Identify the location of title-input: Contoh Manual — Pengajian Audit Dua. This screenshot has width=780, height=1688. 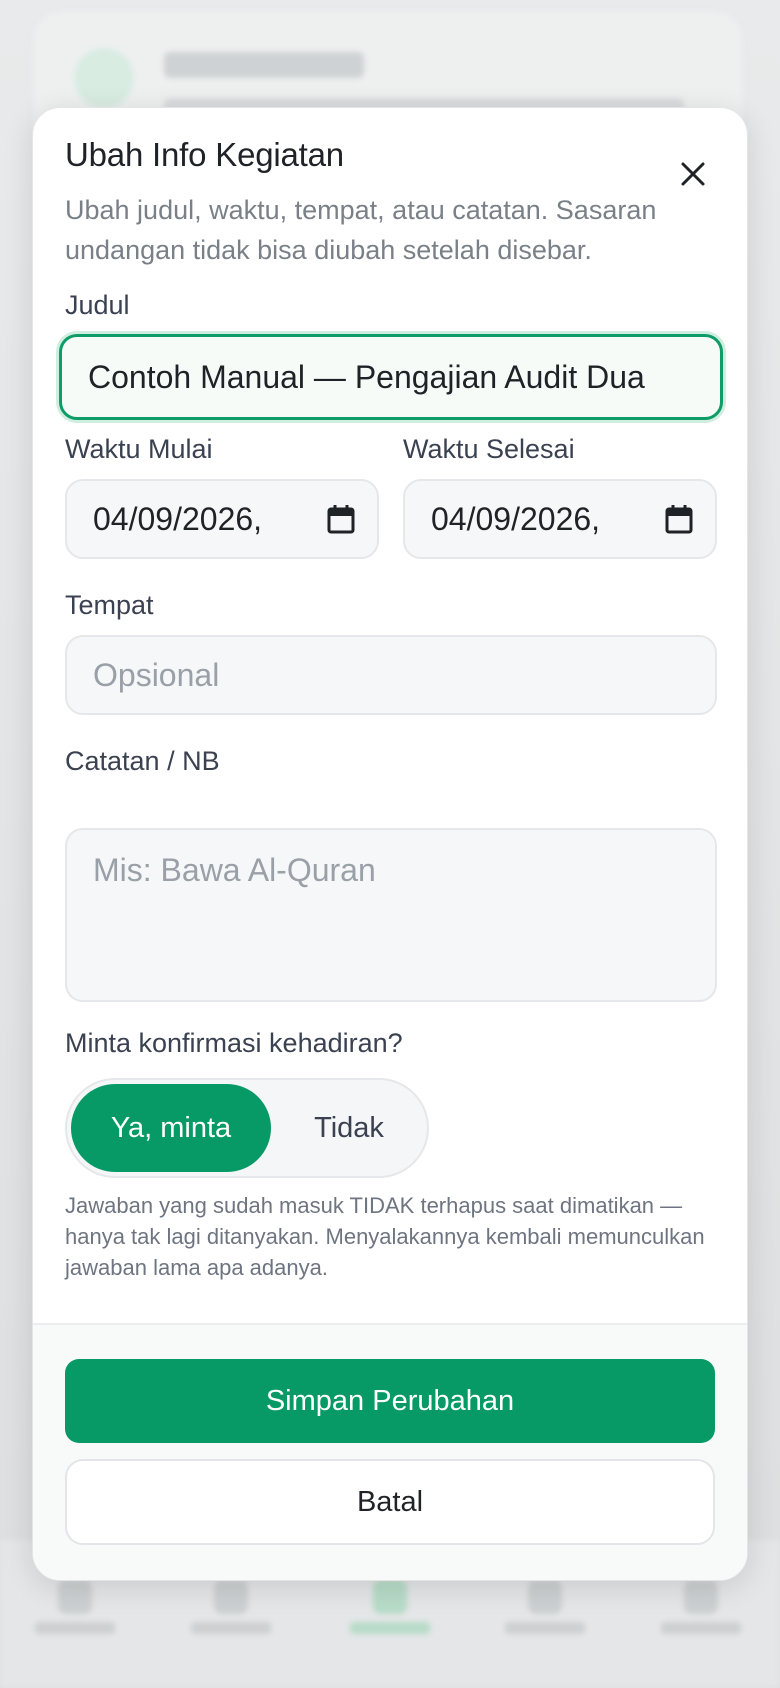
(391, 377).